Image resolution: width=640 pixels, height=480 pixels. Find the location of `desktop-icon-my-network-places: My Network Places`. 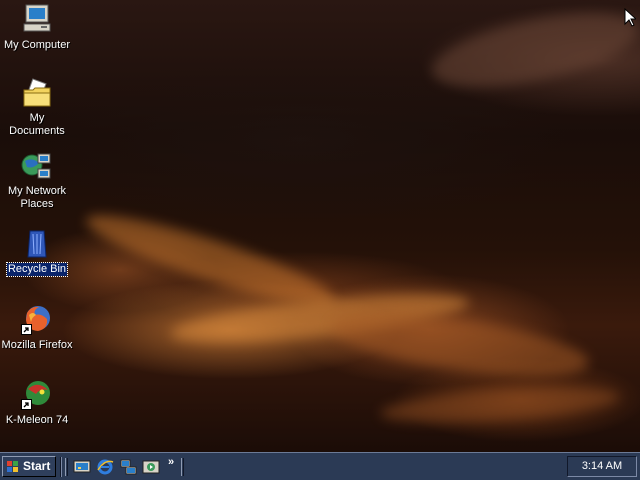

desktop-icon-my-network-places: My Network Places is located at coordinates (37, 181).